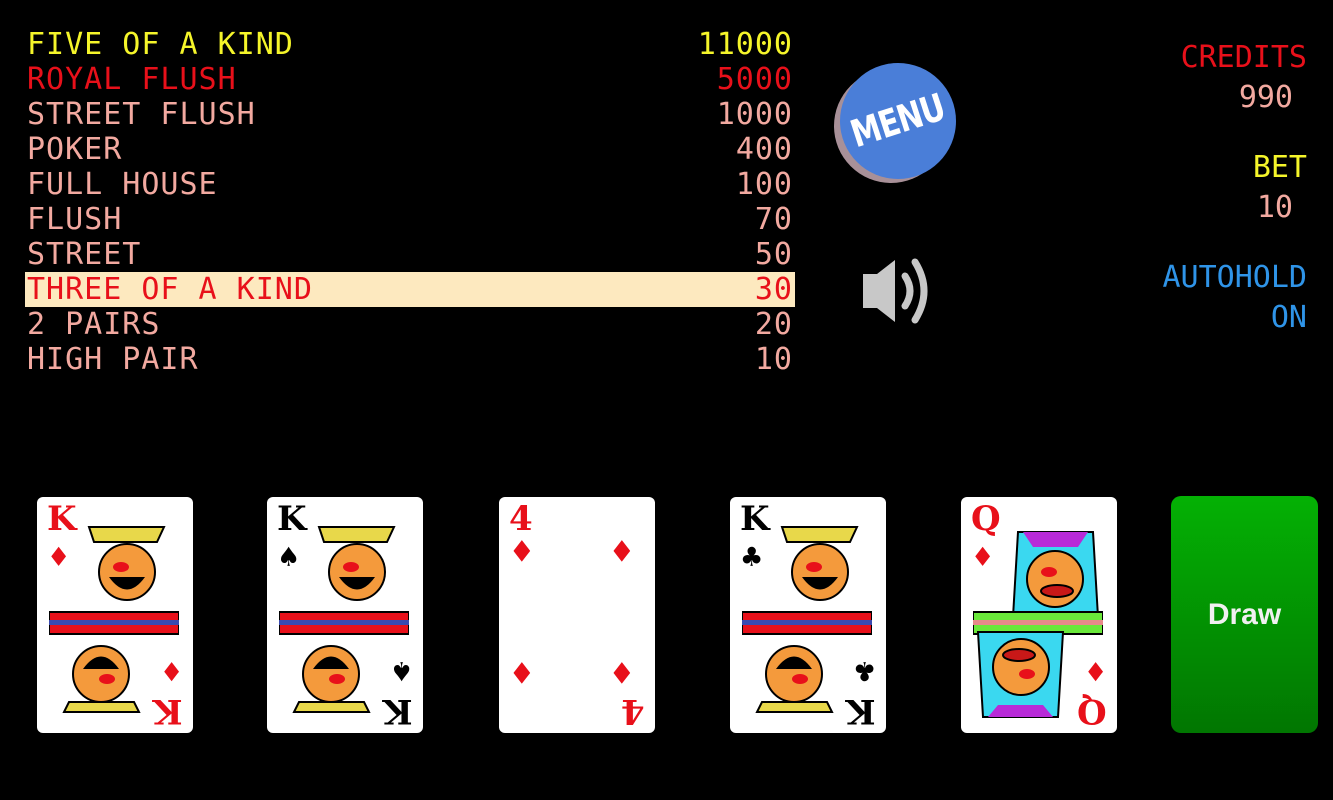  Describe the element at coordinates (864, 671) in the screenshot. I see `club-icon: ♣` at that location.